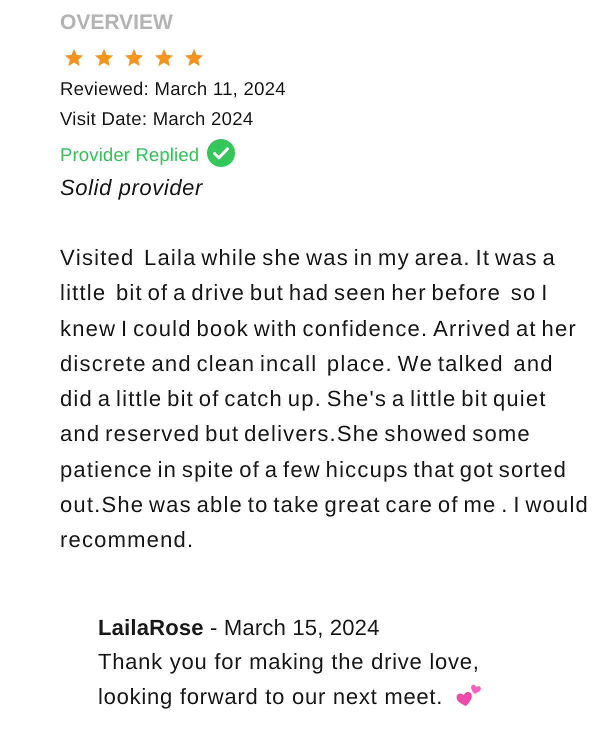 The width and height of the screenshot is (600, 733). I want to click on reply-text: looking forward to our next meet., so click(271, 697).